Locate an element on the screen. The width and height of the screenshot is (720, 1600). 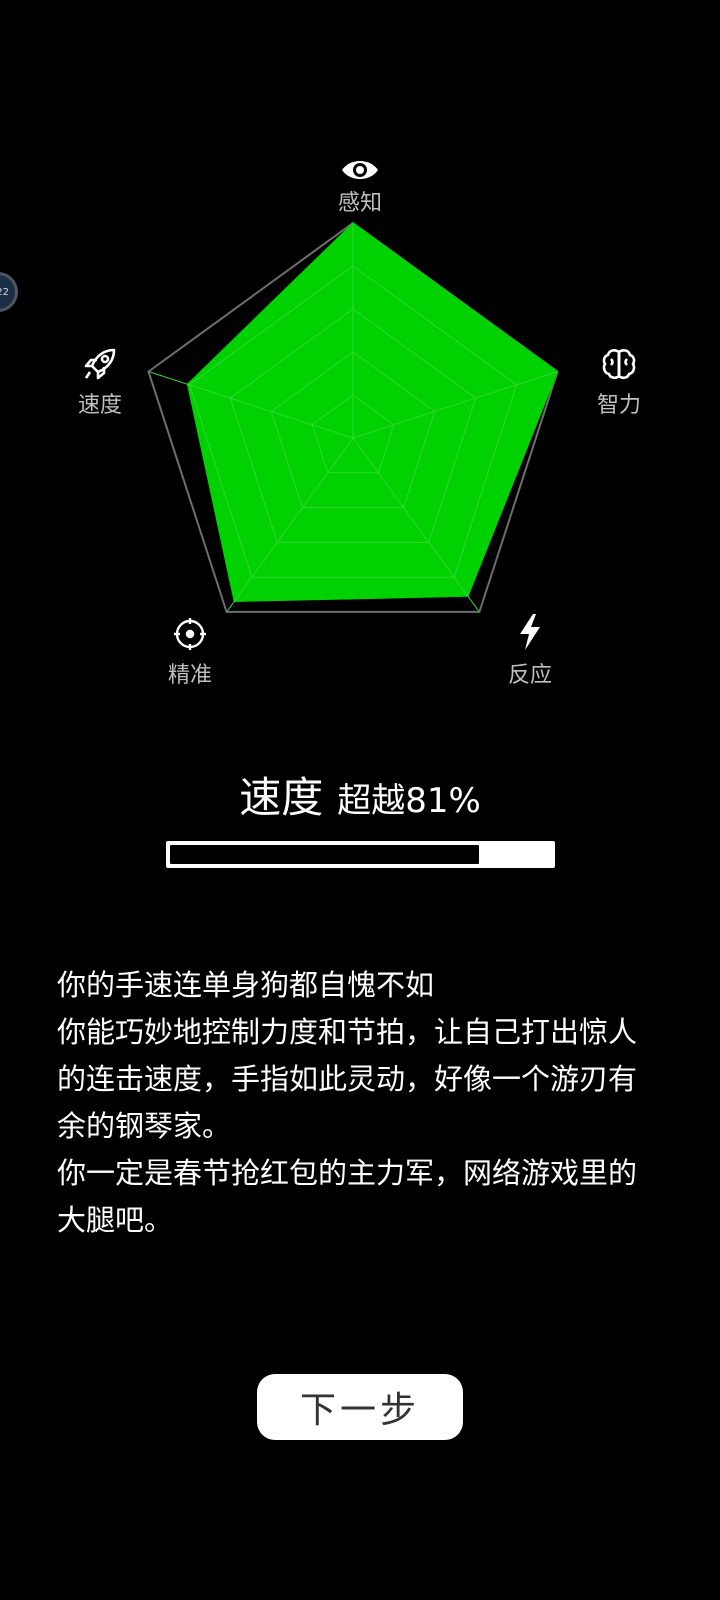
score-percentile-text: 超越81% is located at coordinates (409, 801).